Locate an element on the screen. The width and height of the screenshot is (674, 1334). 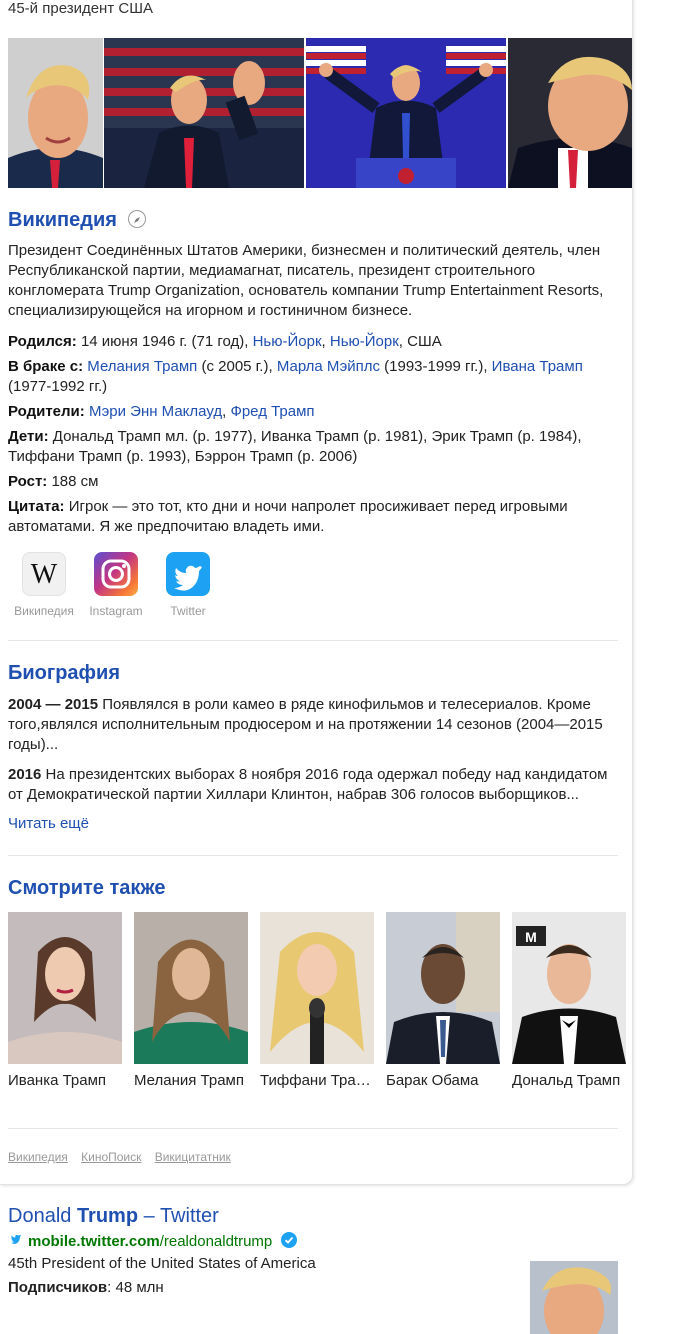
social-wikipedia: W Википедия is located at coordinates (44, 585).